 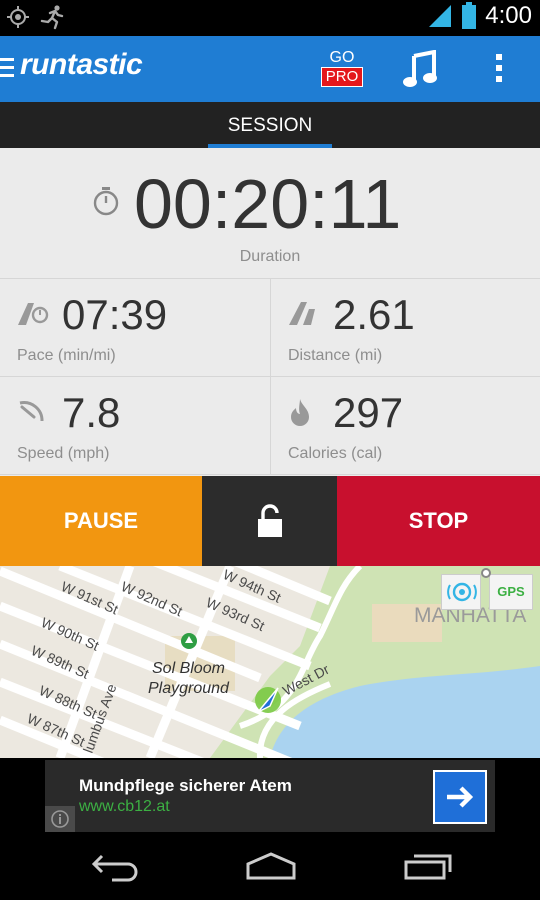 What do you see at coordinates (124, 807) in the screenshot?
I see `ad-url: www.cb12.at` at bounding box center [124, 807].